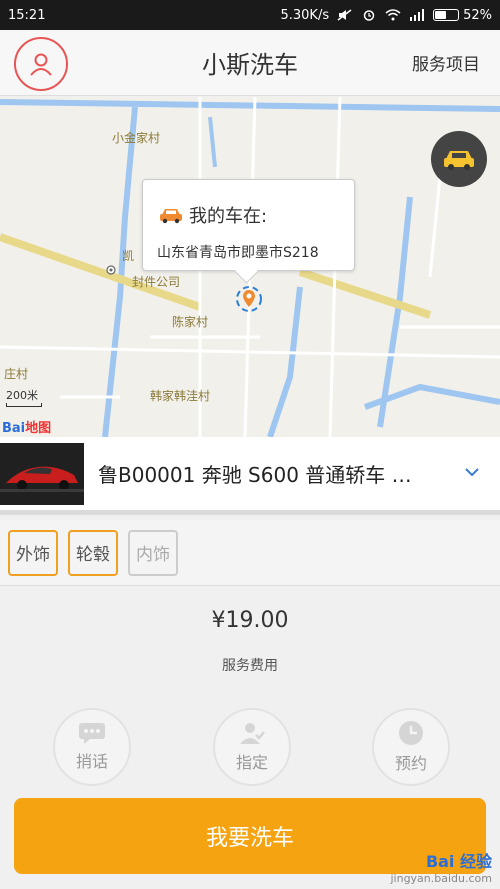 This screenshot has height=889, width=500. Describe the element at coordinates (22, 395) in the screenshot. I see `map-scale-label: 200米` at that location.